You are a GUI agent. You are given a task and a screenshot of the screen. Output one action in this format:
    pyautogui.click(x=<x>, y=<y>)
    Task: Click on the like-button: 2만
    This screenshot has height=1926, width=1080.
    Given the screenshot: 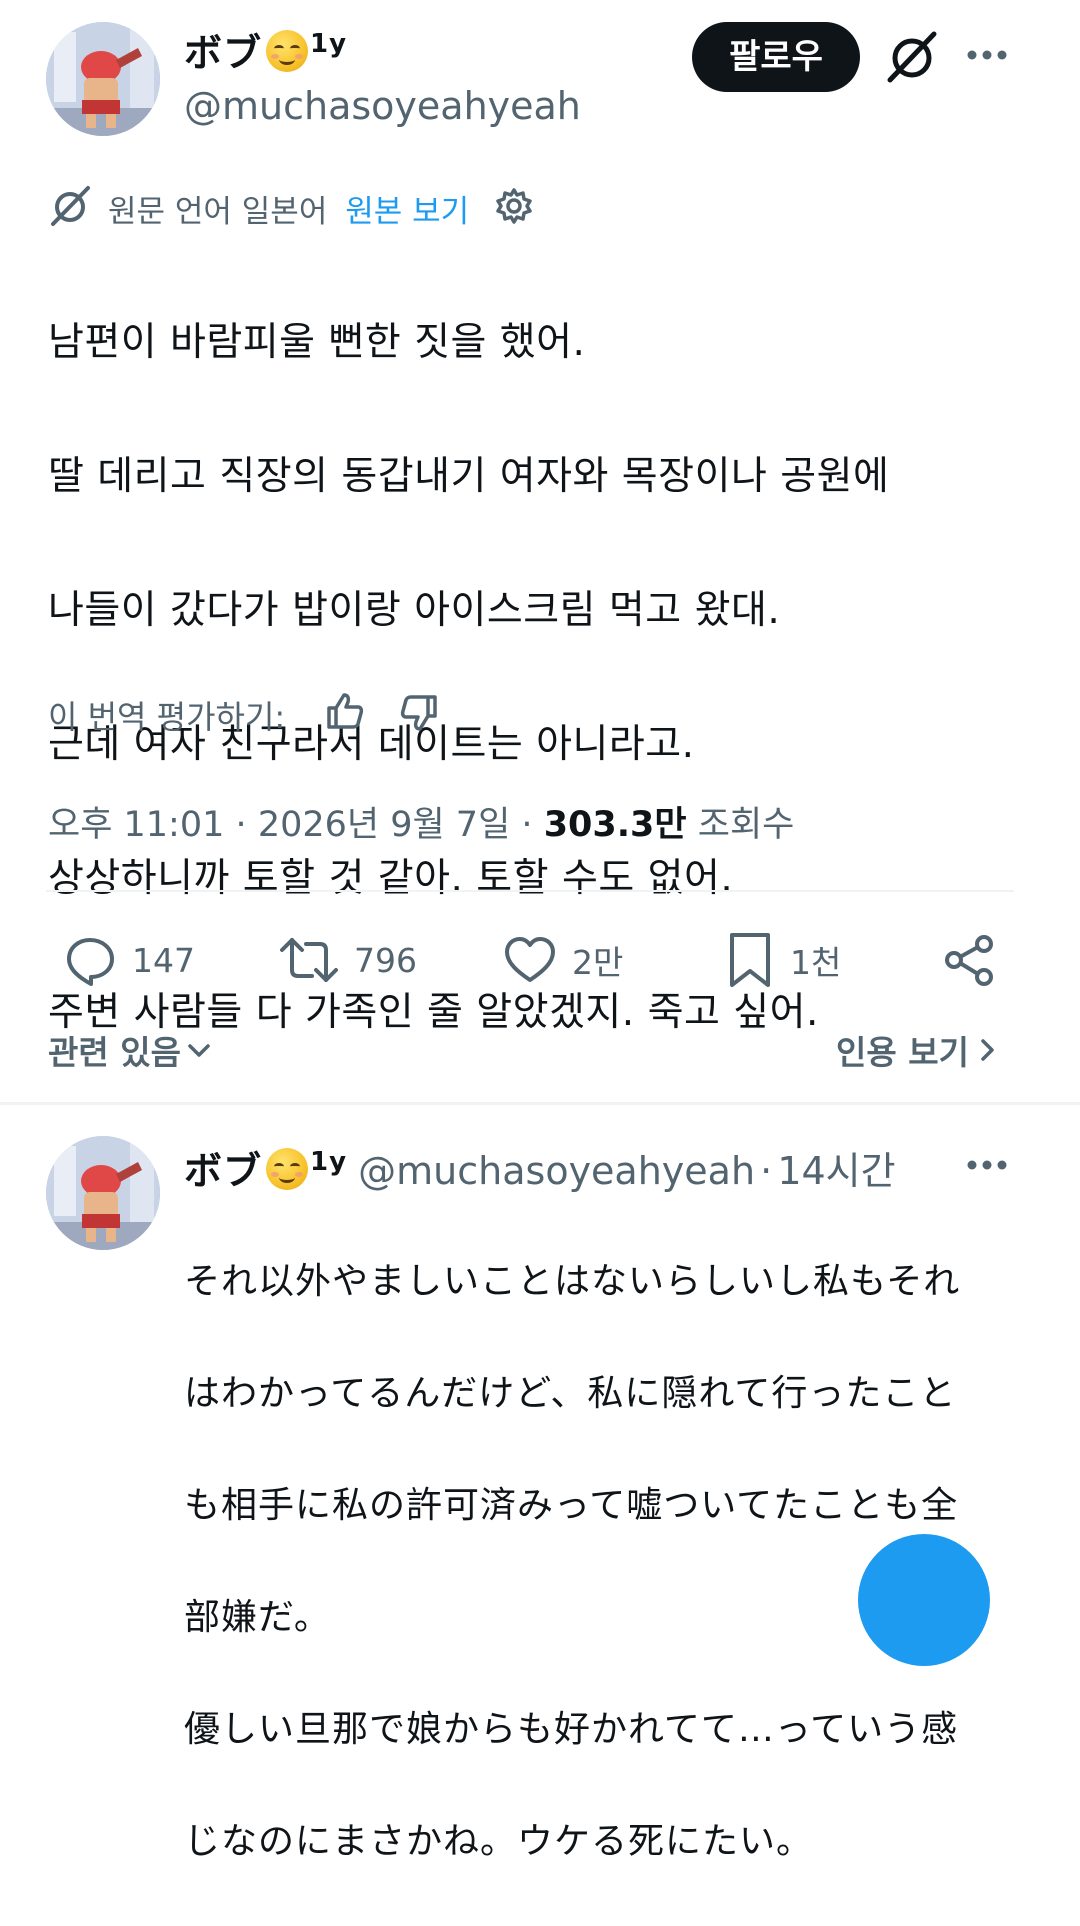 What is the action you would take?
    pyautogui.click(x=562, y=960)
    